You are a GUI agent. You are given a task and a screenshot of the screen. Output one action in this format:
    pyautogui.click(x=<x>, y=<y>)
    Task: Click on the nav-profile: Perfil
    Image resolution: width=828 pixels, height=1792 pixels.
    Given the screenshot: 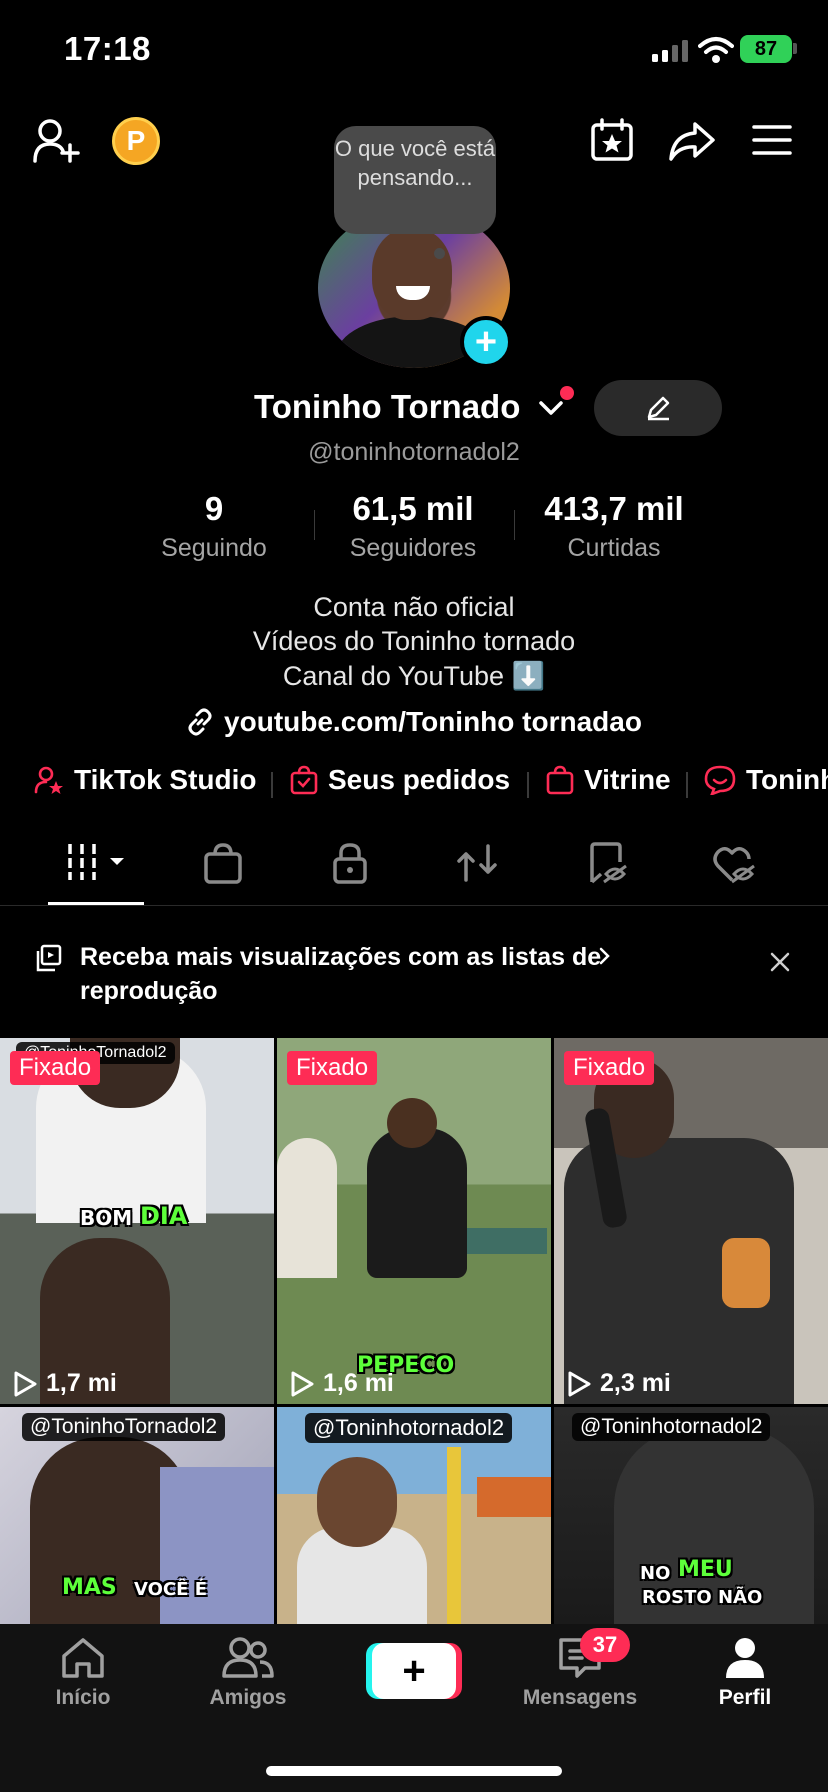 What is the action you would take?
    pyautogui.click(x=745, y=1673)
    